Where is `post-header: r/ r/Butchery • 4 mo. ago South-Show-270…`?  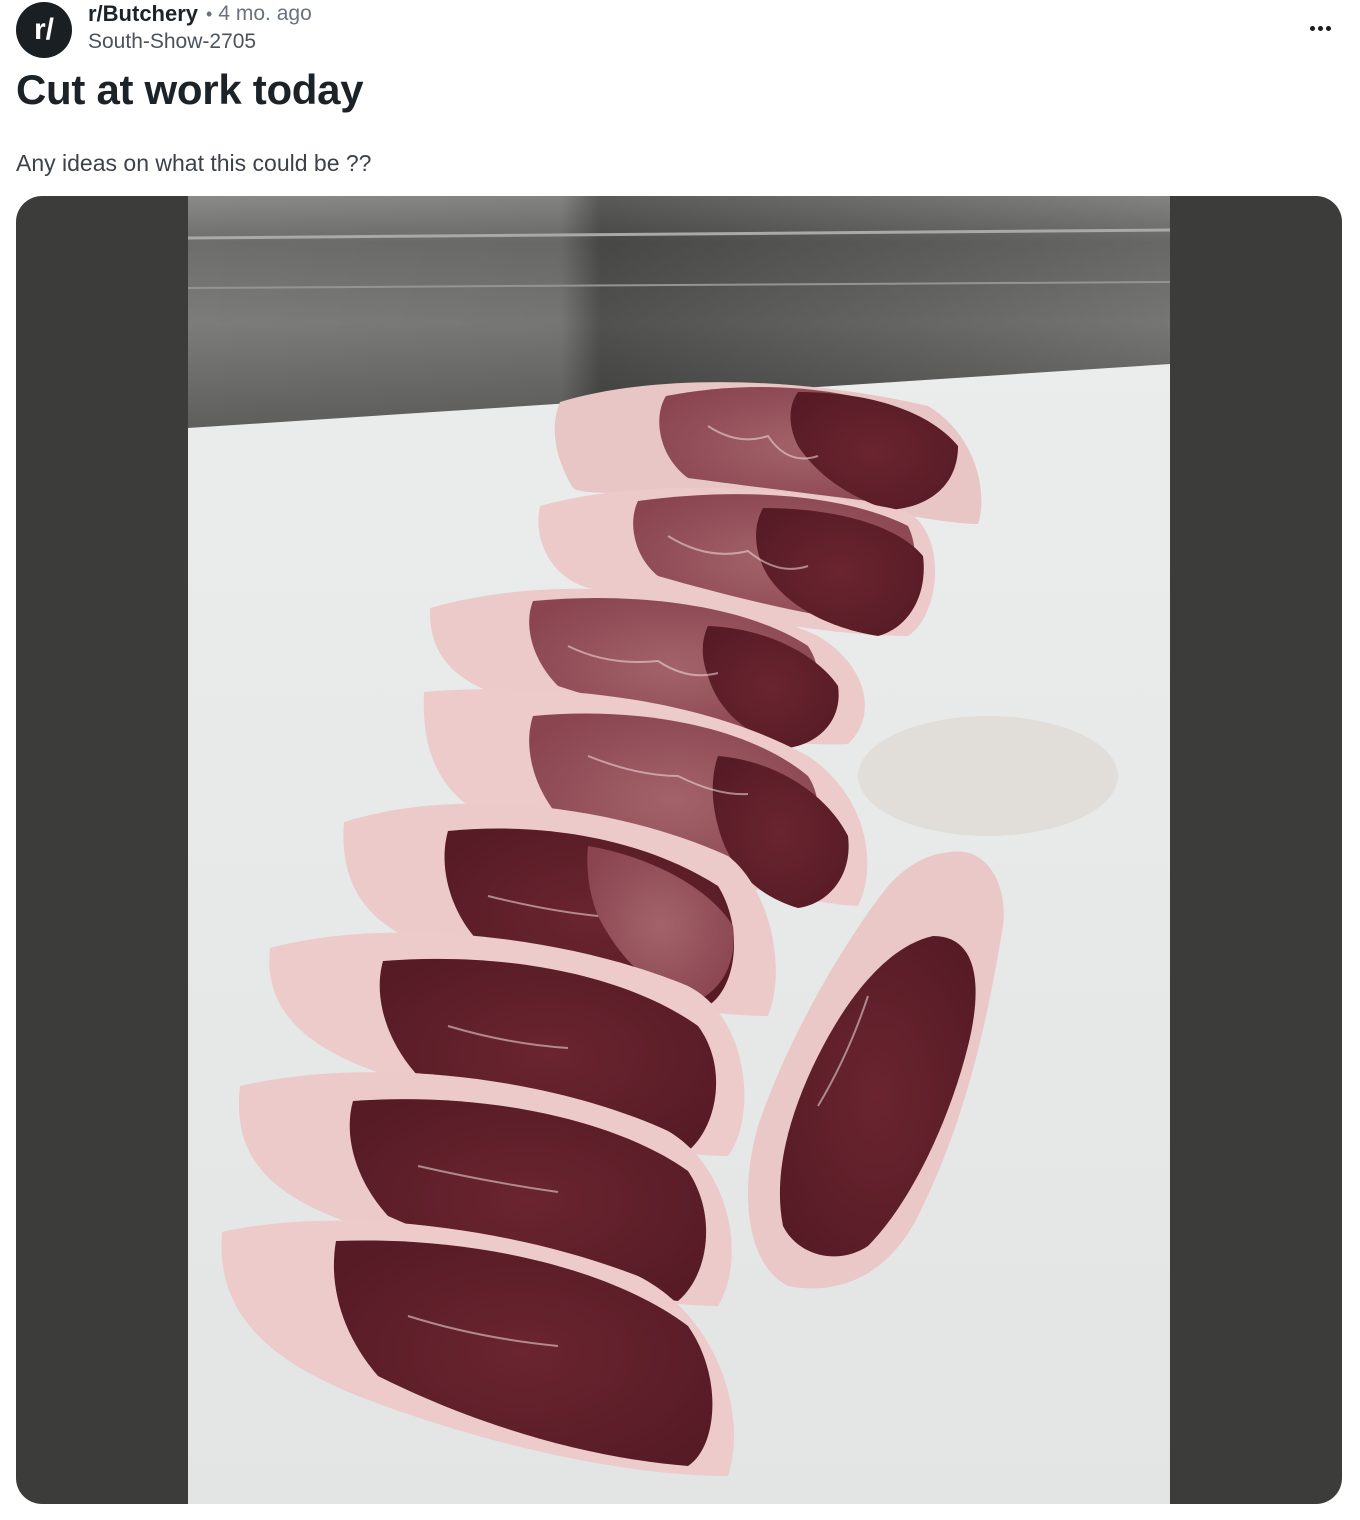
post-header: r/ r/Butchery • 4 mo. ago South-Show-270… is located at coordinates (680, 30).